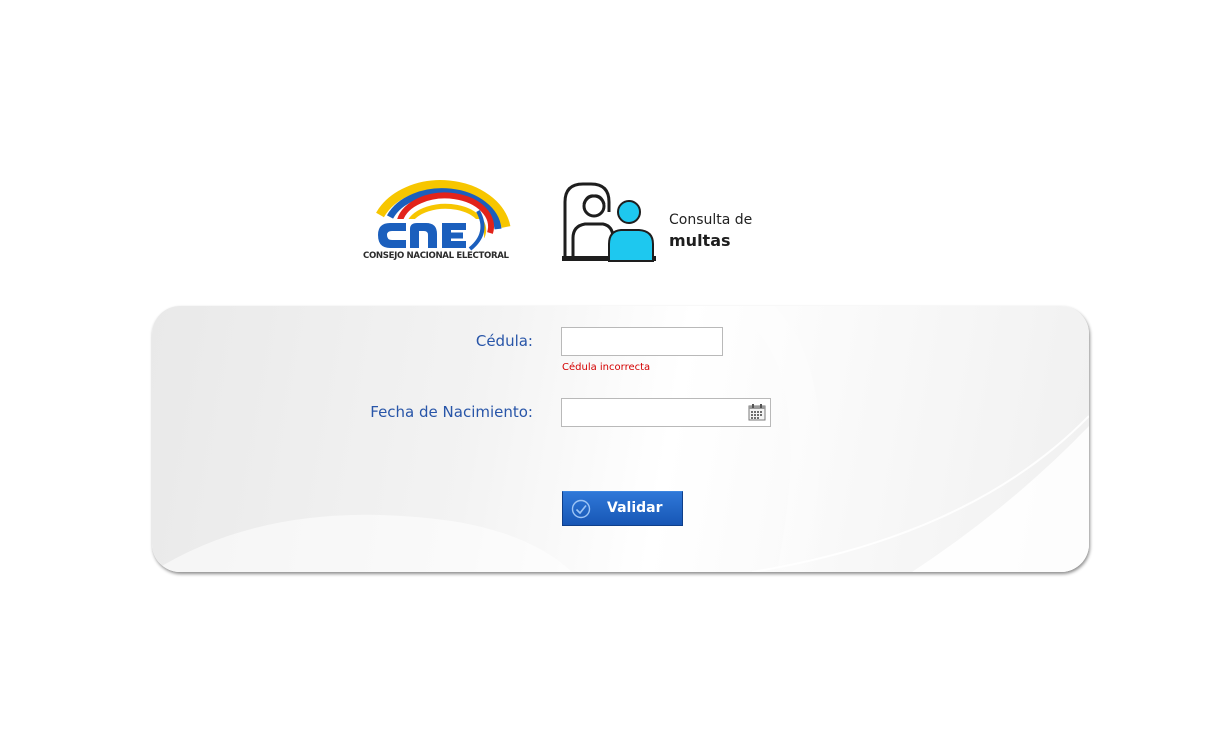  What do you see at coordinates (451, 412) in the screenshot?
I see `fecha-nacimiento-label: Fecha de Nacimiento:` at bounding box center [451, 412].